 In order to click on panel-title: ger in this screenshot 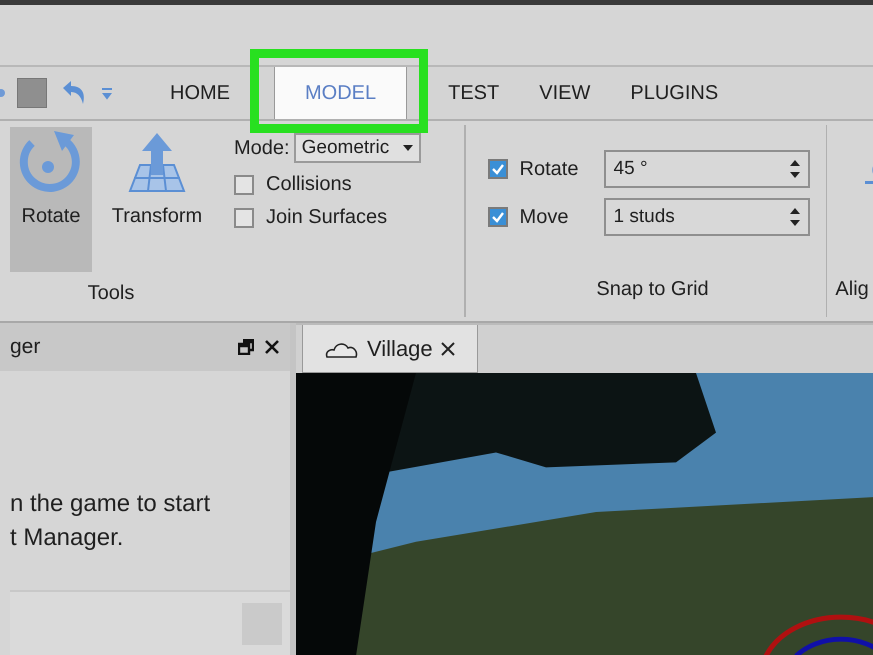, I will do `click(26, 347)`.